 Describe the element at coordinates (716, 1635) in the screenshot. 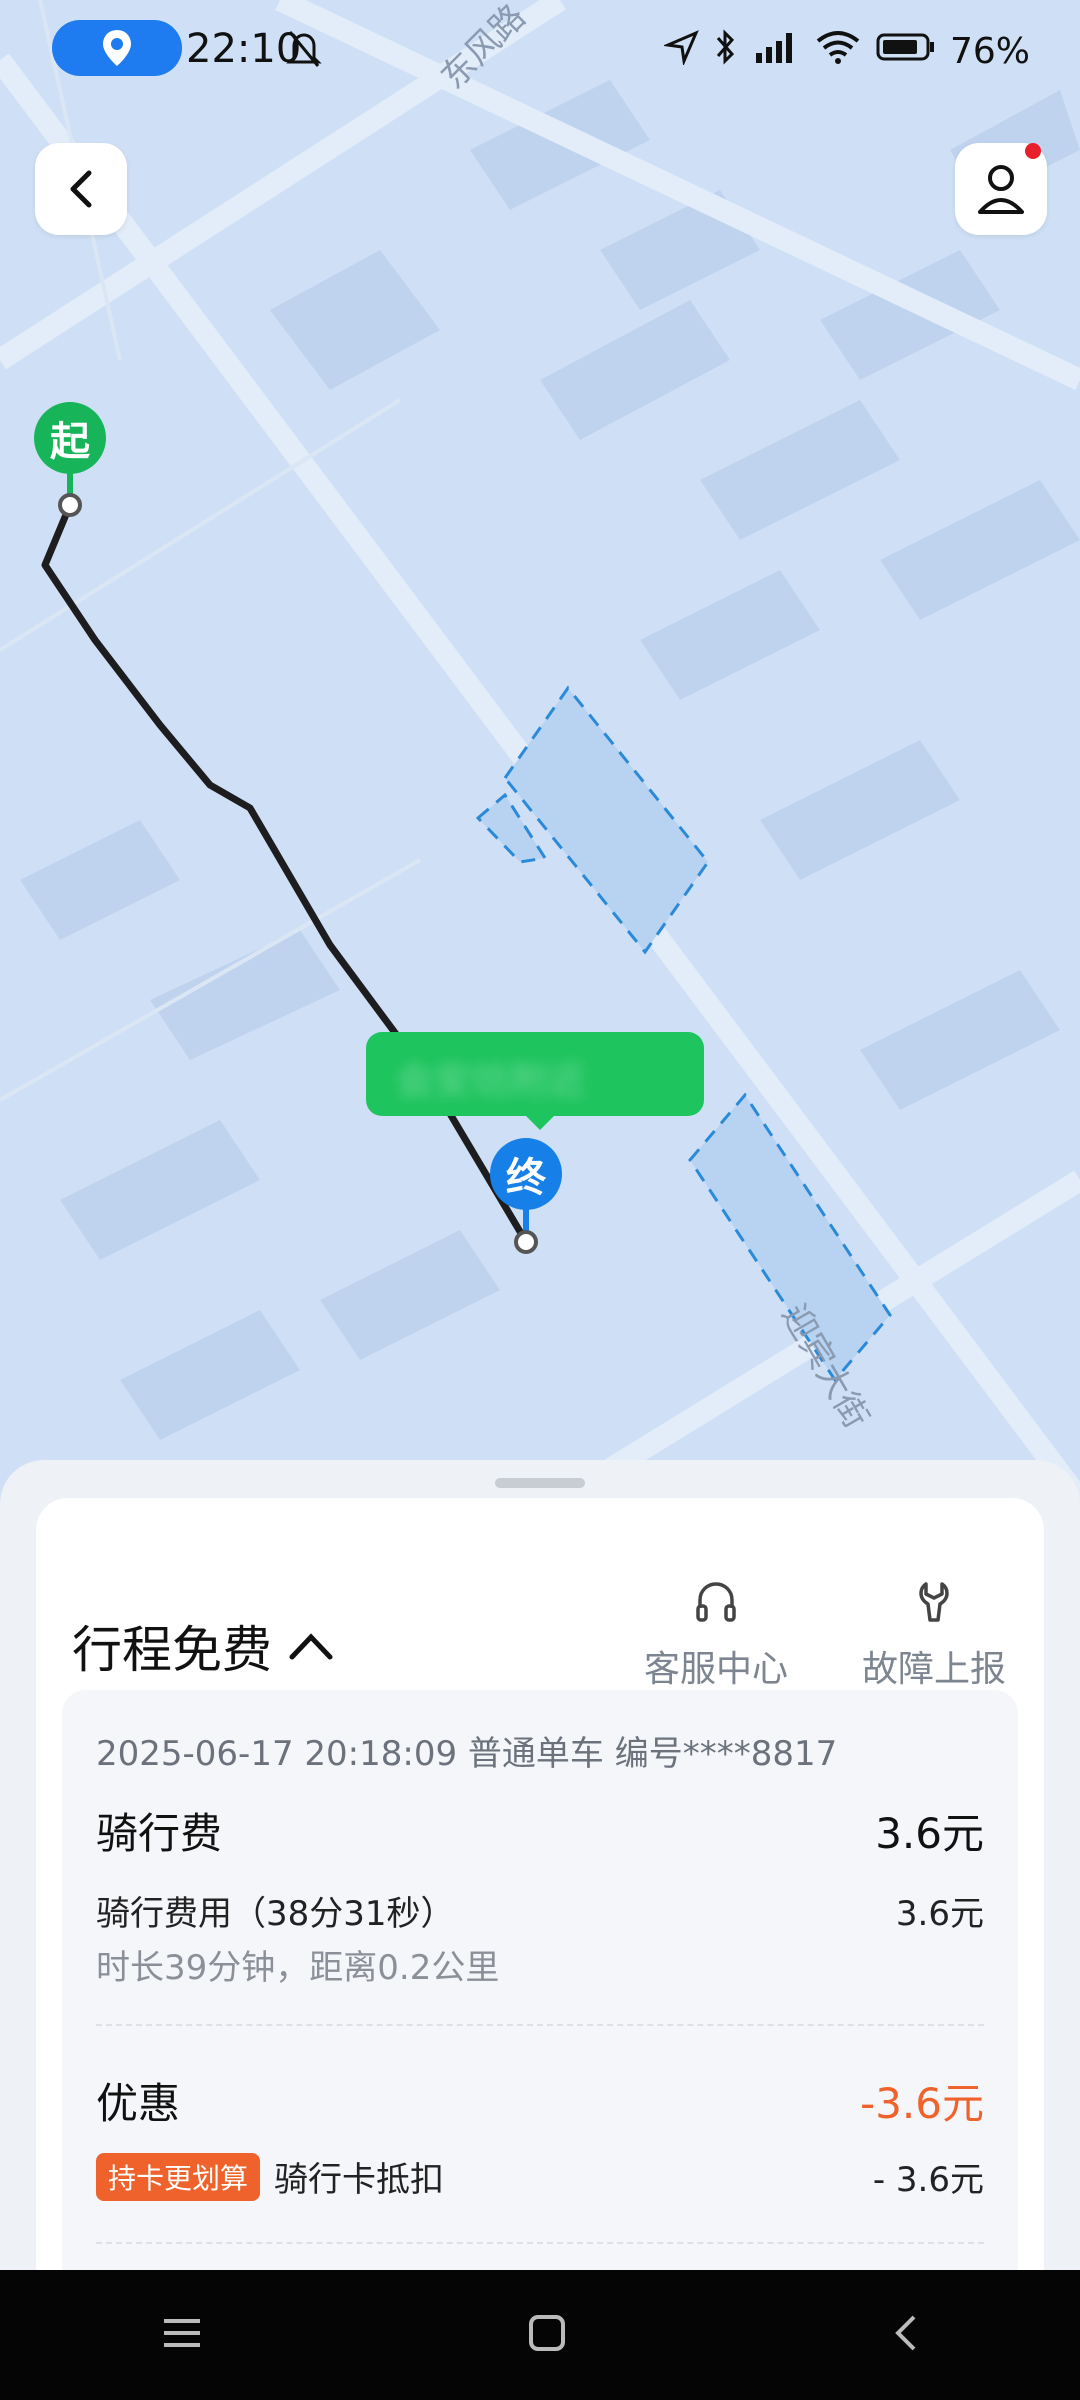

I see `customer-service-button: 客服中心` at that location.